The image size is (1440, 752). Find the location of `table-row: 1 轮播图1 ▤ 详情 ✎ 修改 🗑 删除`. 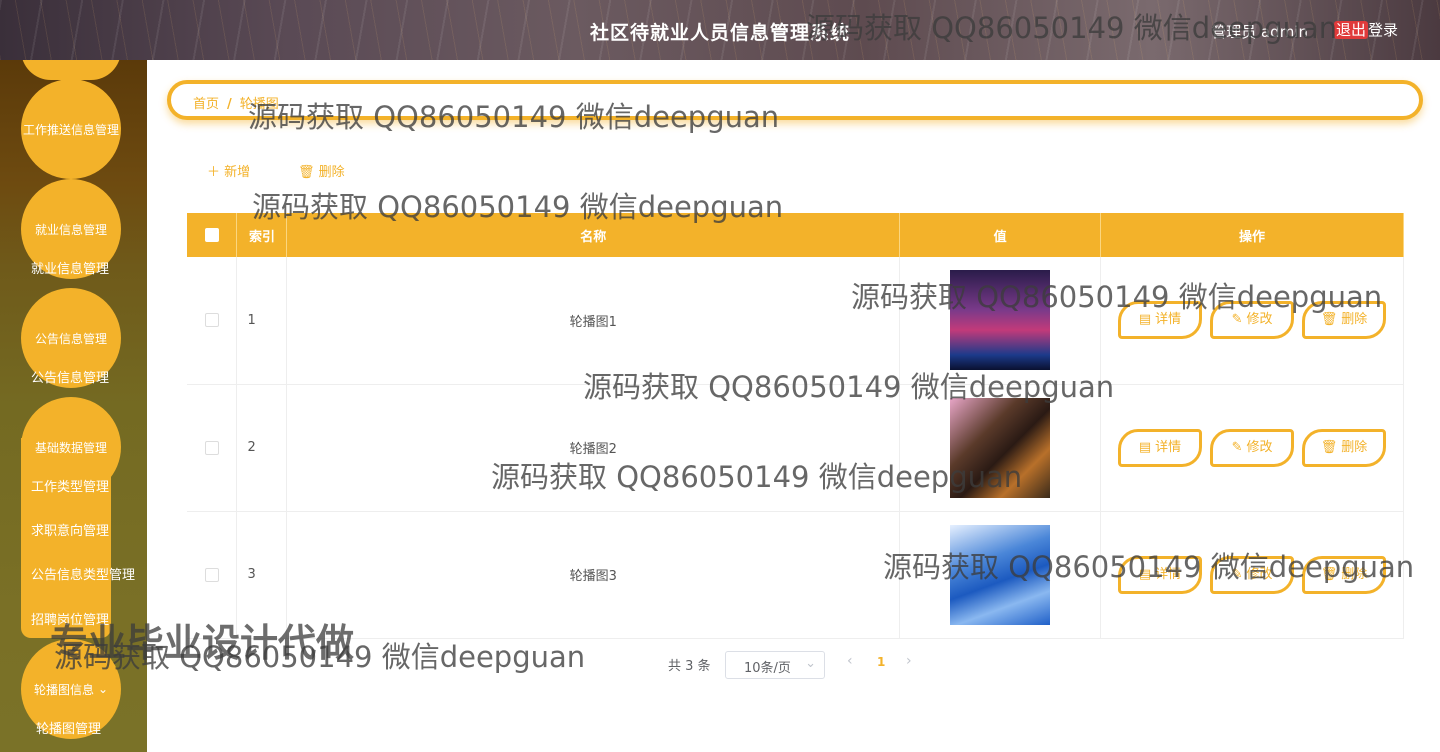

table-row: 1 轮播图1 ▤ 详情 ✎ 修改 🗑 删除 is located at coordinates (795, 321).